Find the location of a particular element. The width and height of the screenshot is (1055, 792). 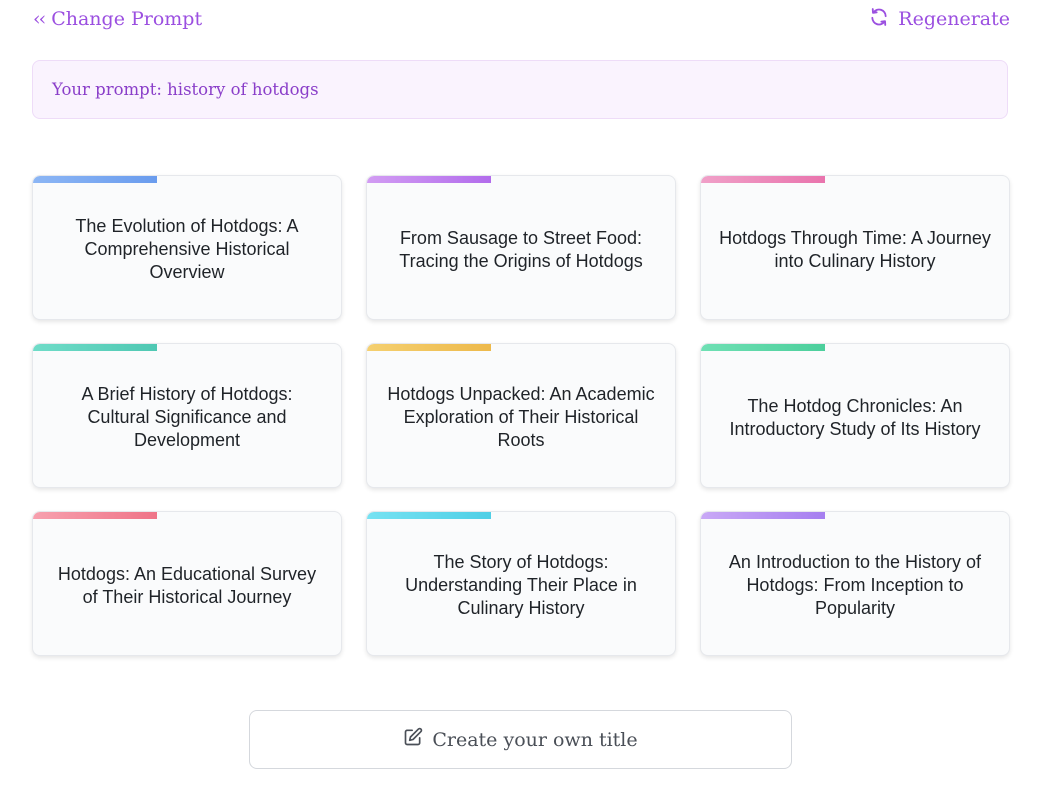

create-own-title-button: Create your own title is located at coordinates (520, 739).